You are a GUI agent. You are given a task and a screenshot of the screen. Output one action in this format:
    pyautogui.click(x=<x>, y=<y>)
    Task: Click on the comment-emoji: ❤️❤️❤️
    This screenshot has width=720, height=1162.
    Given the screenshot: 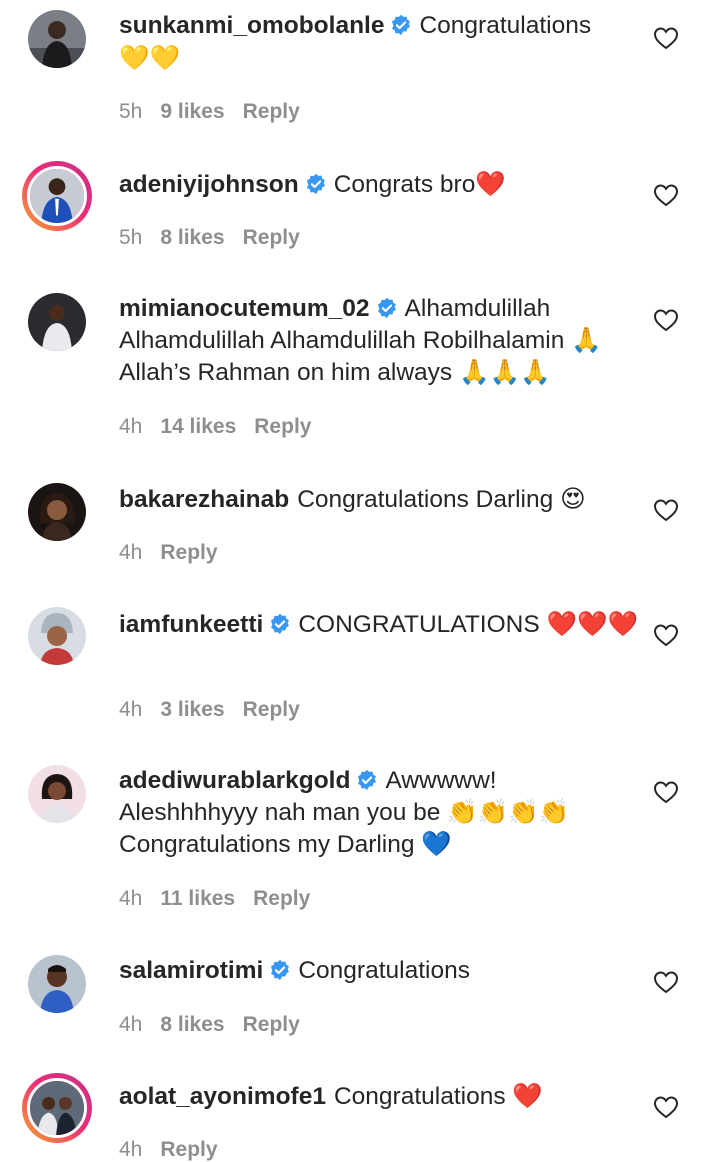 What is the action you would take?
    pyautogui.click(x=592, y=623)
    